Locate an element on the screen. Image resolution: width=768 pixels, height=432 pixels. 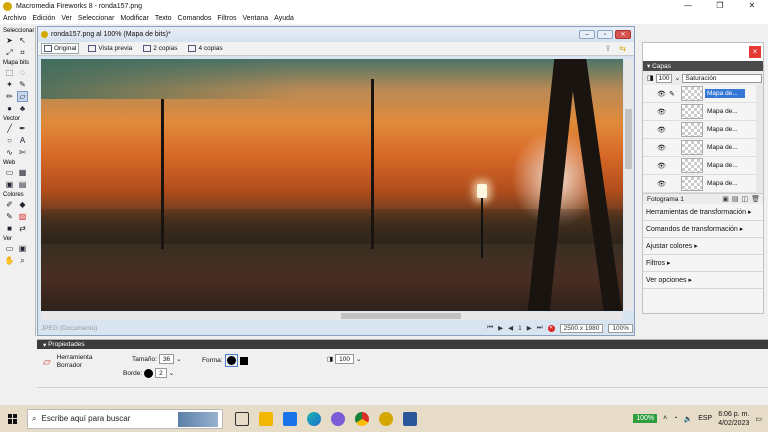
minimize-button: — is located at coordinates (688, 6).